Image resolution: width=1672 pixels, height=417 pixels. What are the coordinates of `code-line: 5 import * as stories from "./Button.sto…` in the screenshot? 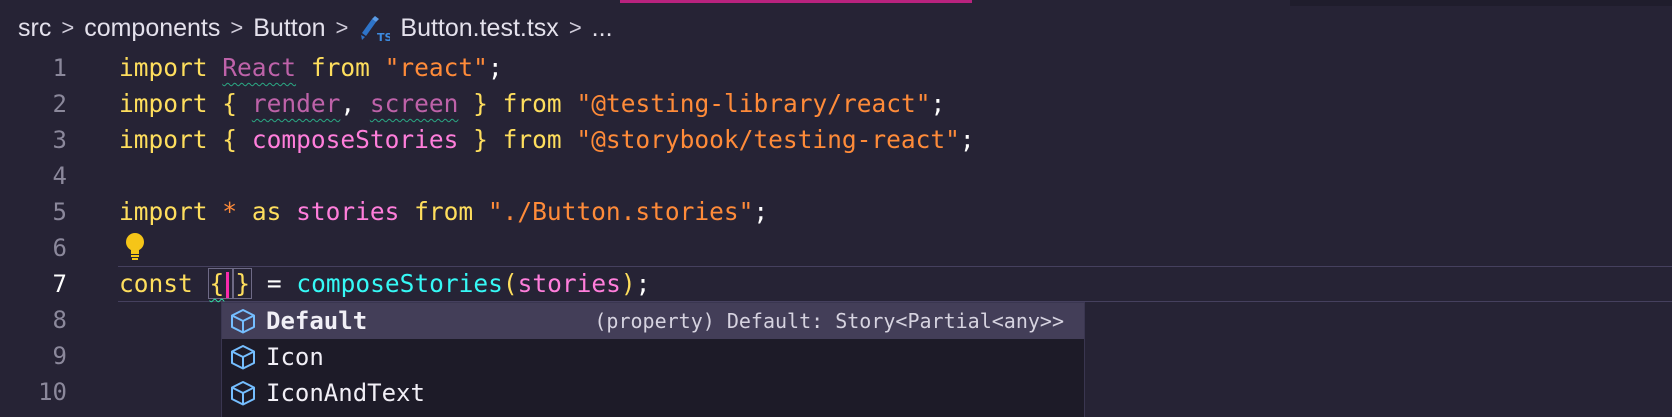 It's located at (836, 212).